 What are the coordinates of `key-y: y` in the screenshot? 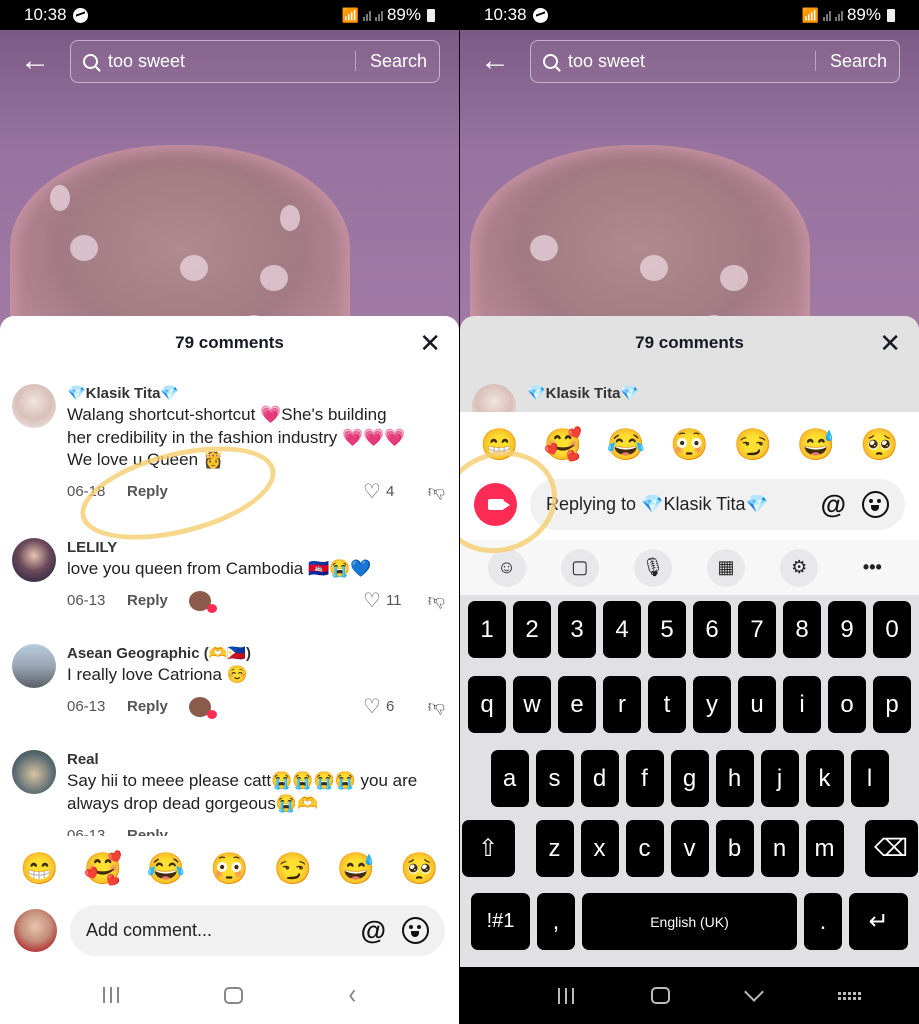 It's located at (712, 704).